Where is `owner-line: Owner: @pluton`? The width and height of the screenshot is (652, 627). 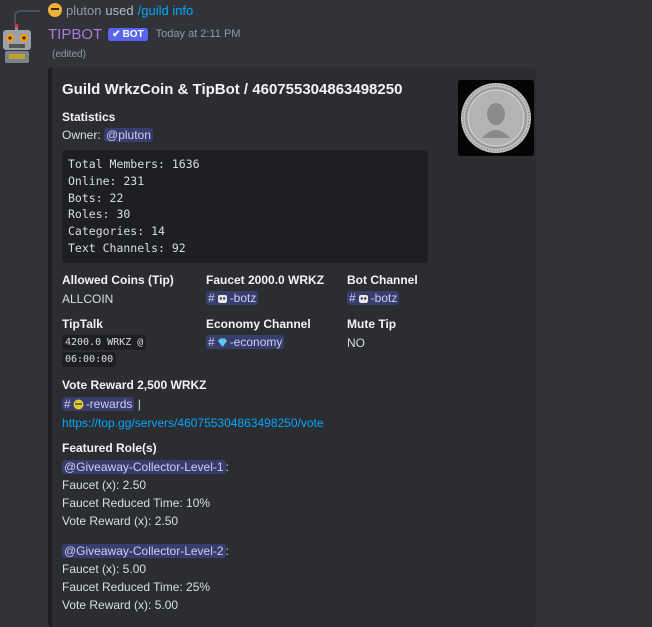
owner-line: Owner: @pluton is located at coordinates (107, 135).